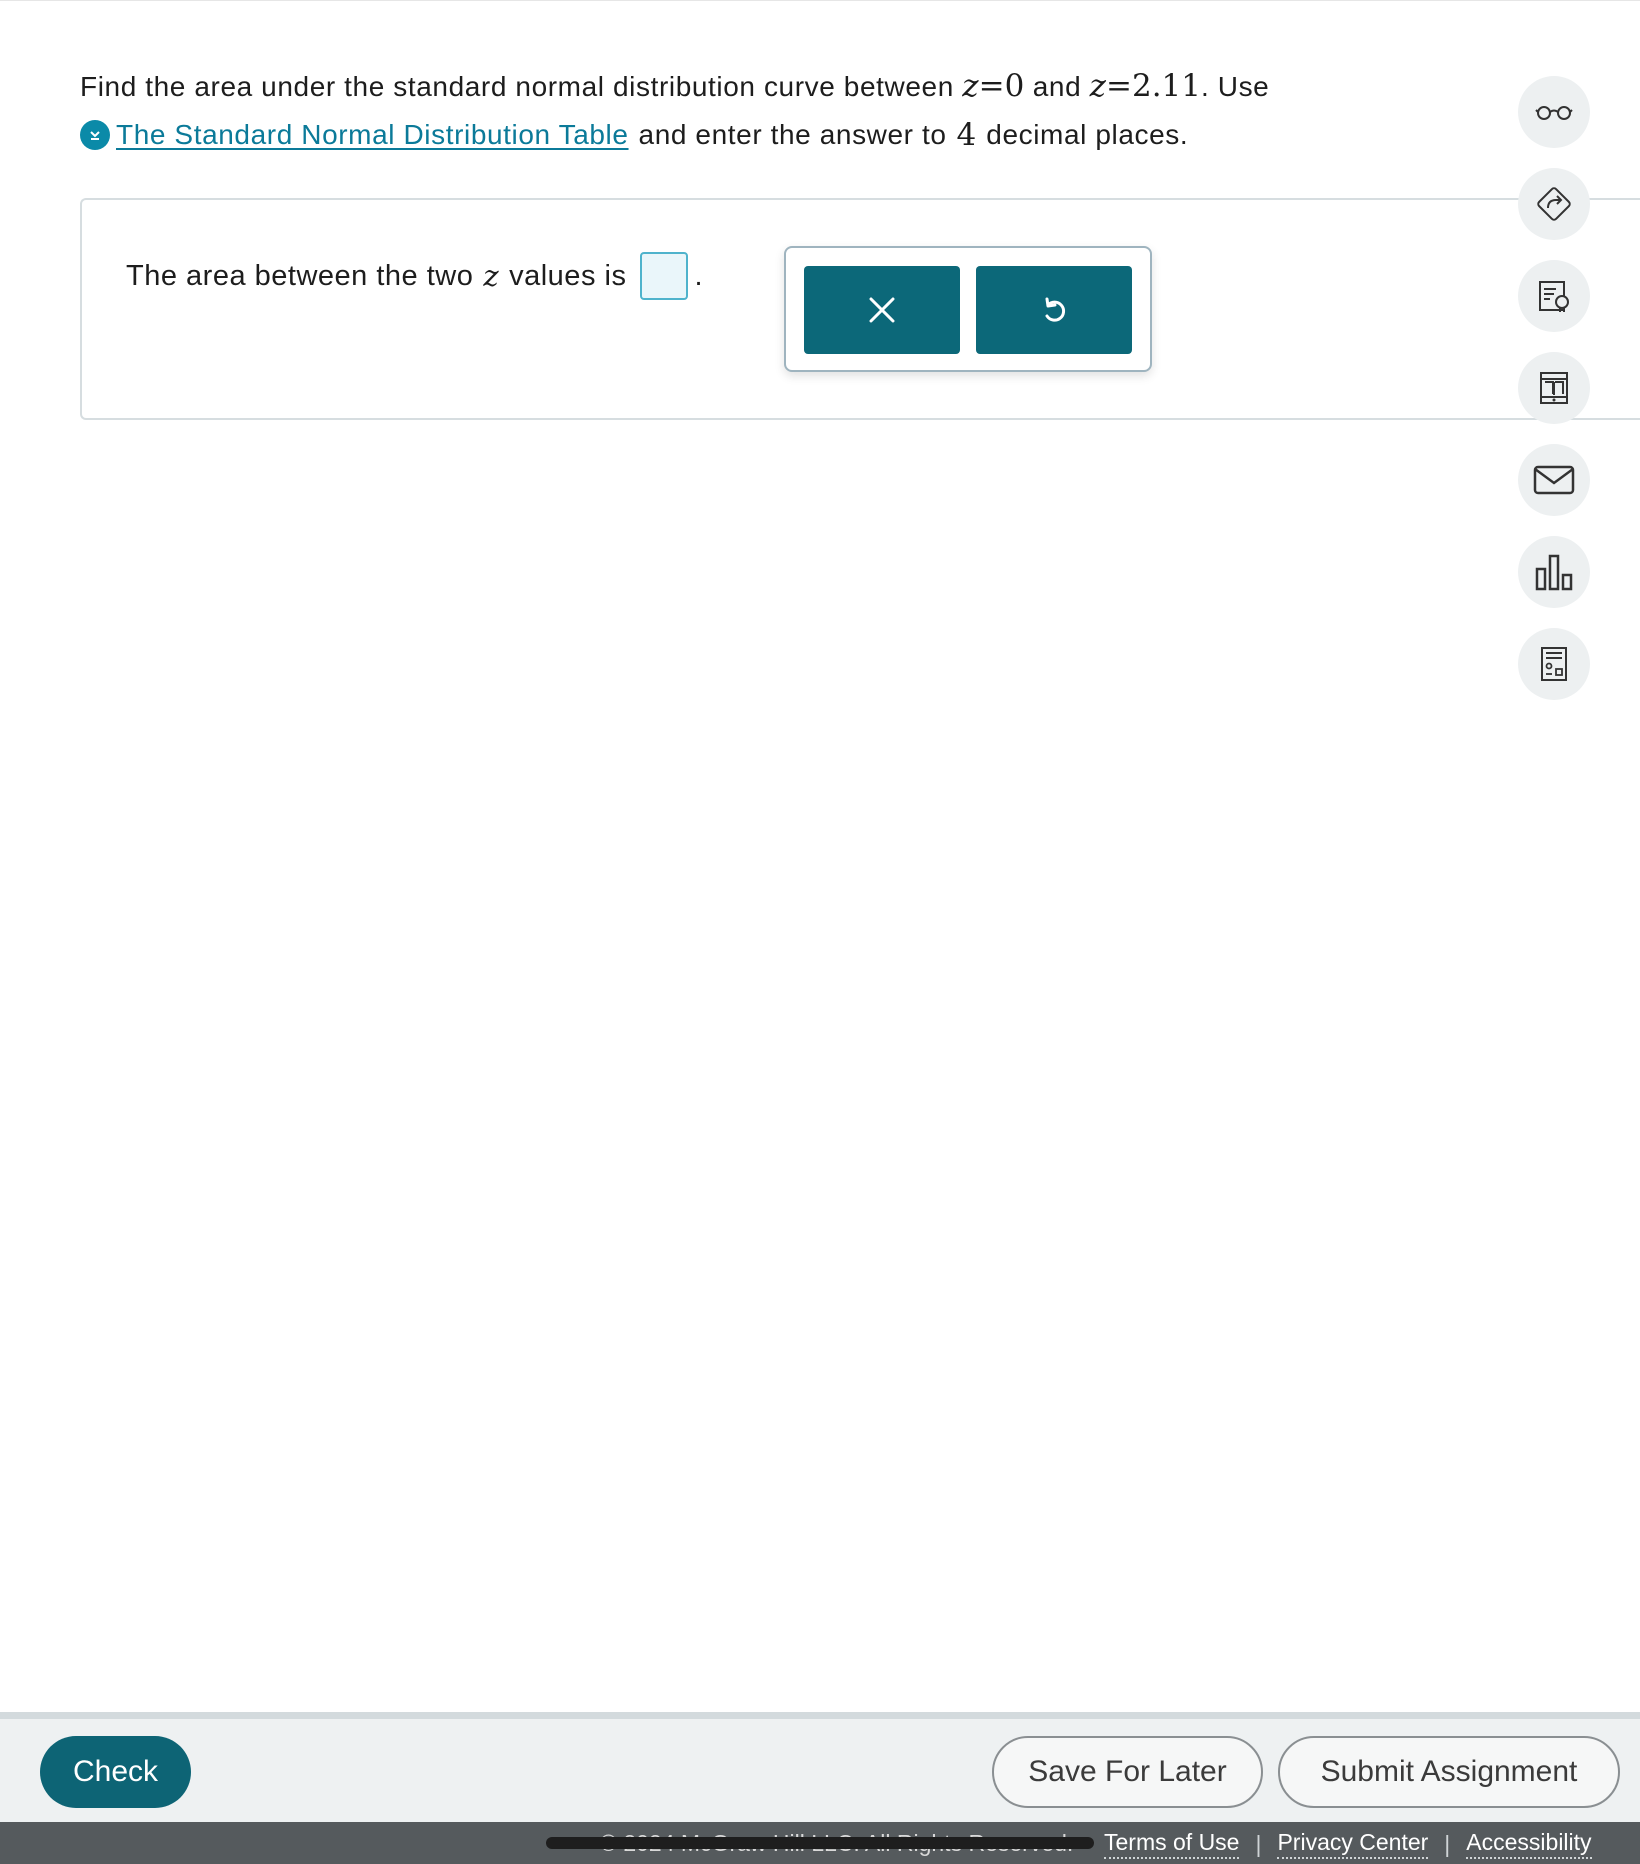 This screenshot has height=1864, width=1640. What do you see at coordinates (970, 86) in the screenshot?
I see `z-var-1: z` at bounding box center [970, 86].